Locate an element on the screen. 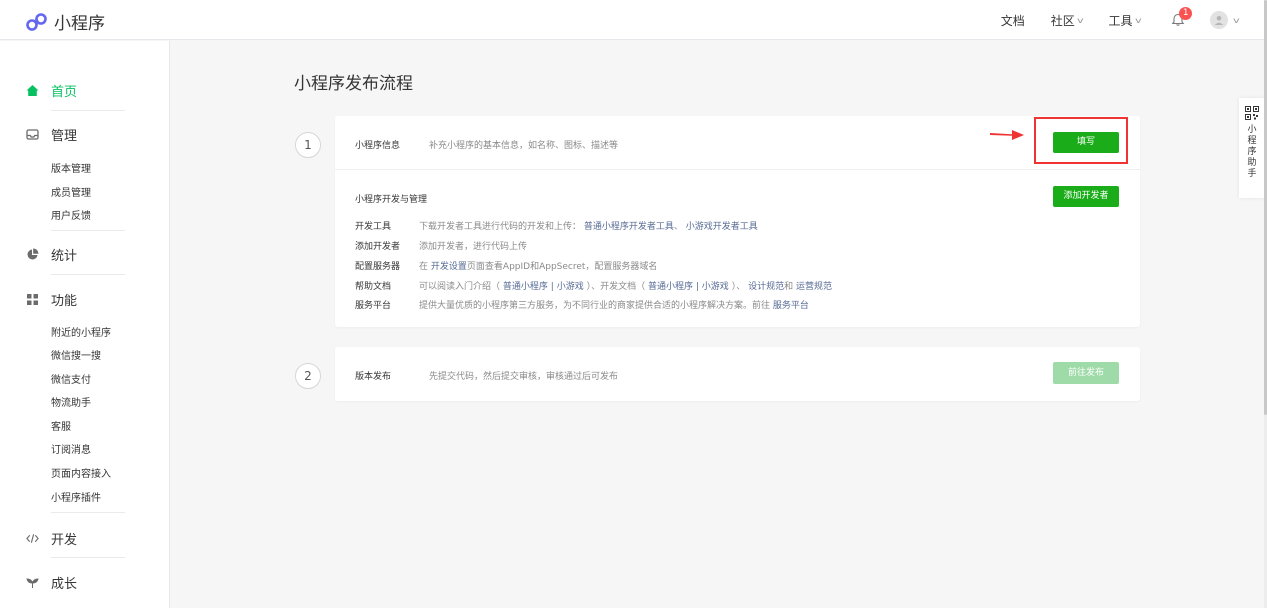 Image resolution: width=1267 pixels, height=608 pixels. sidebar-sub-wechat-pay: 微信支付 is located at coordinates (71, 378).